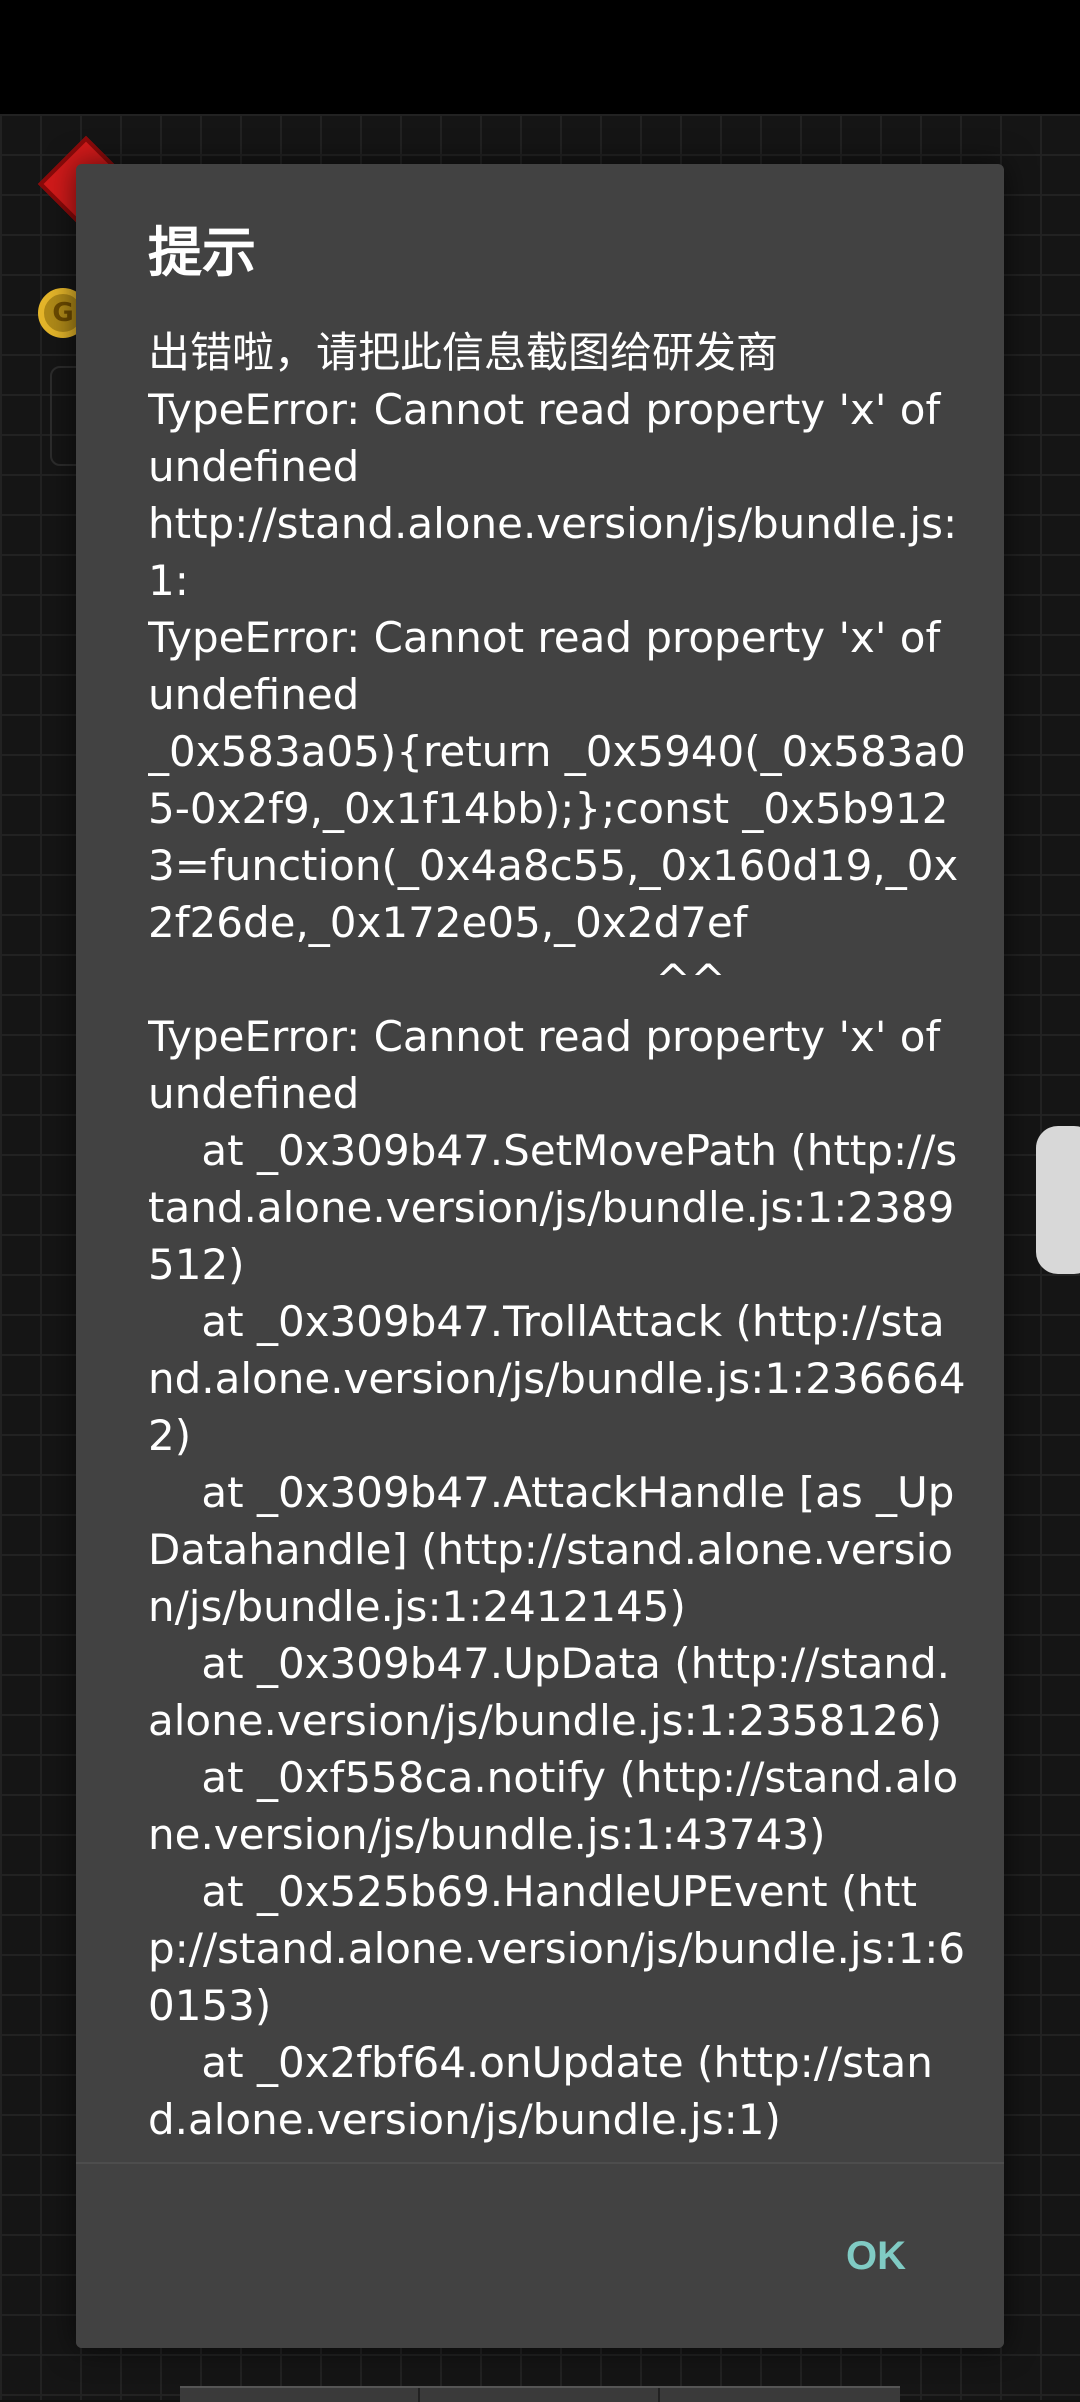 The image size is (1080, 2402). Describe the element at coordinates (876, 2256) in the screenshot. I see `ok-button: OK` at that location.